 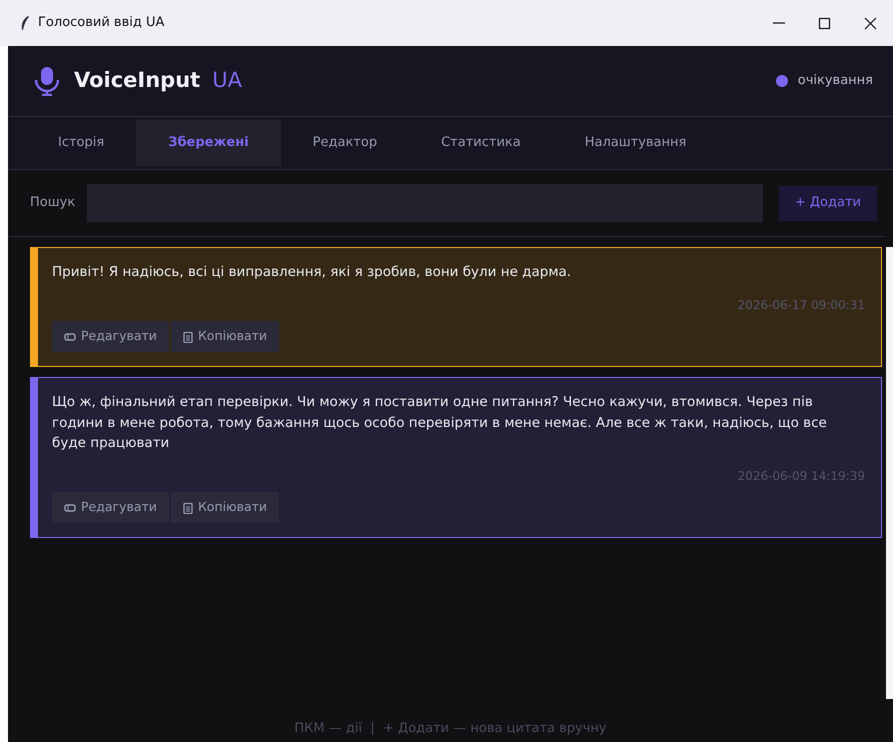 What do you see at coordinates (101, 23) in the screenshot?
I see `window-title: Голосовий ввід UA` at bounding box center [101, 23].